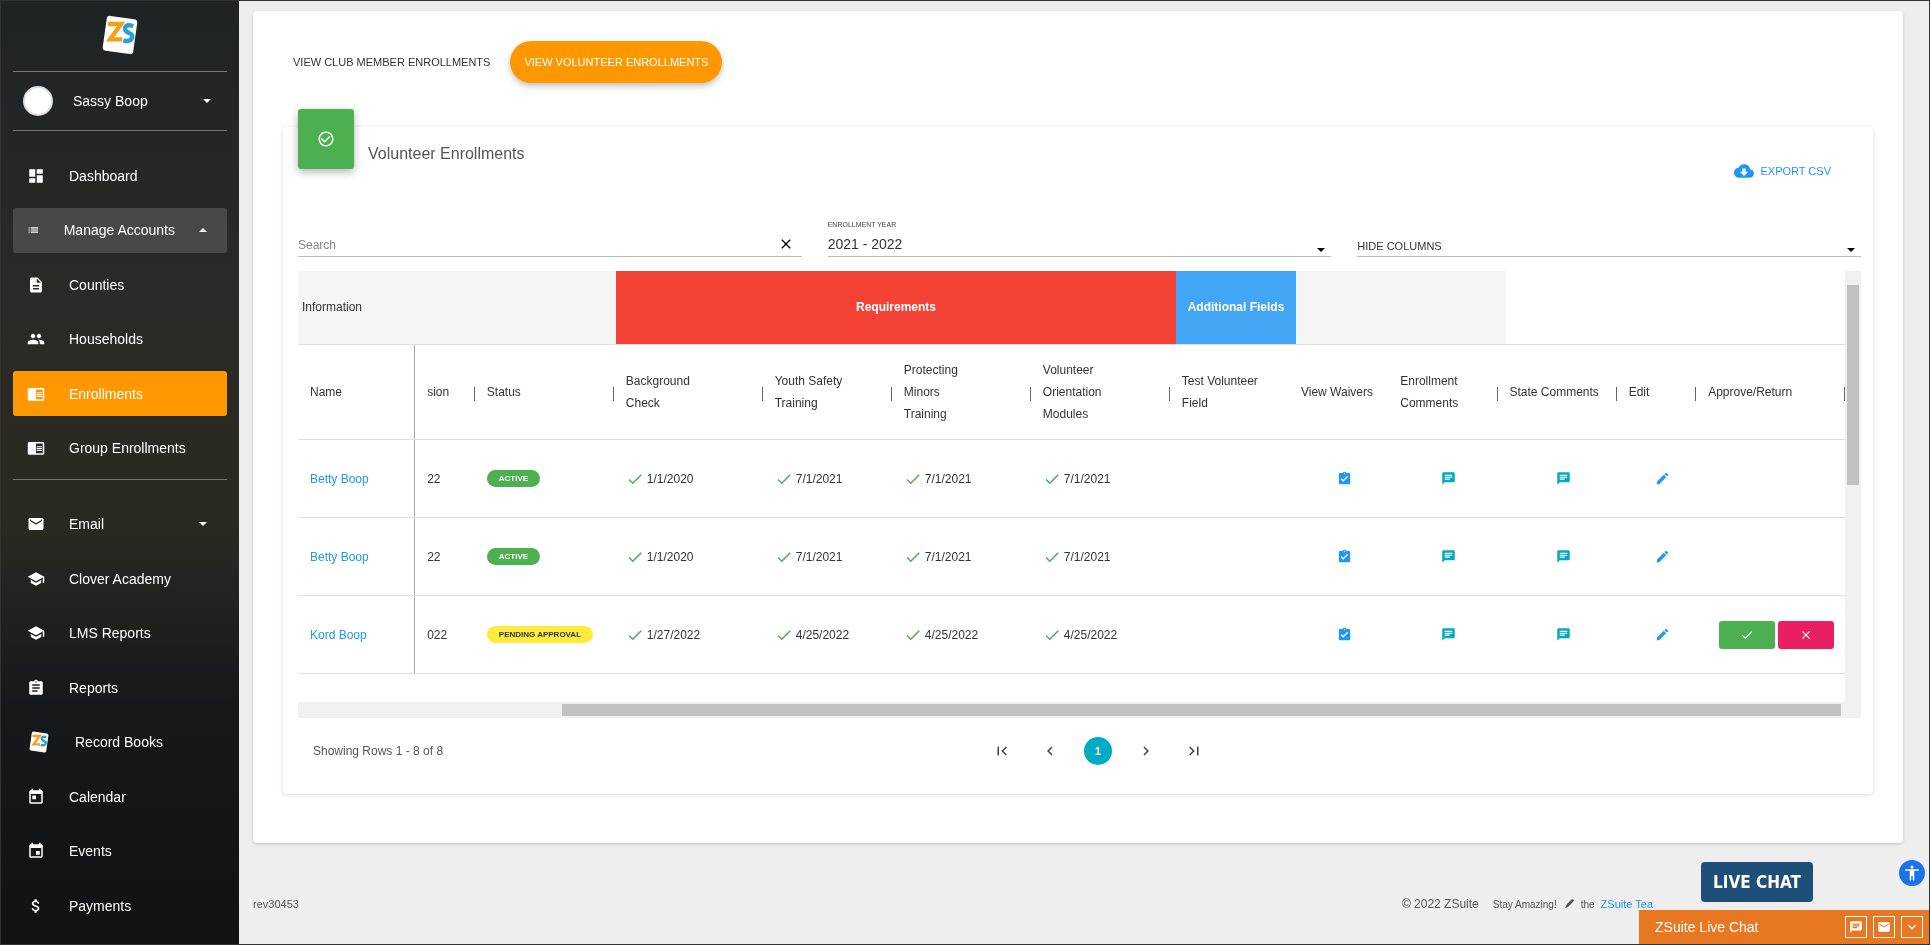 This screenshot has height=945, width=1930. I want to click on sidebar-item: Reports, so click(120, 687).